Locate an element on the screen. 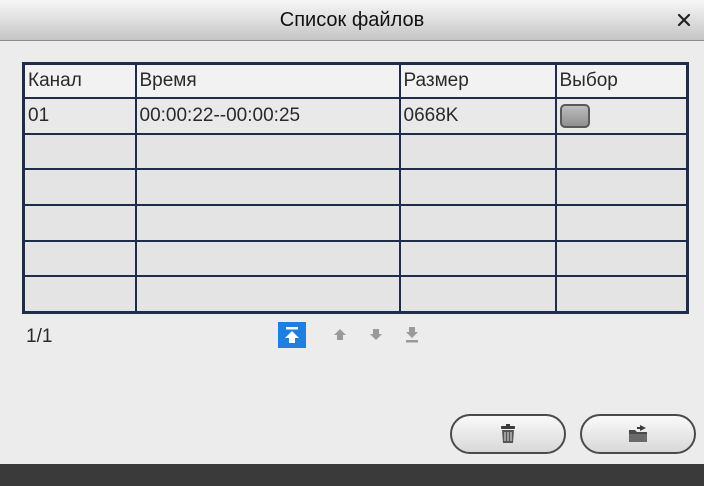  close-button is located at coordinates (684, 20).